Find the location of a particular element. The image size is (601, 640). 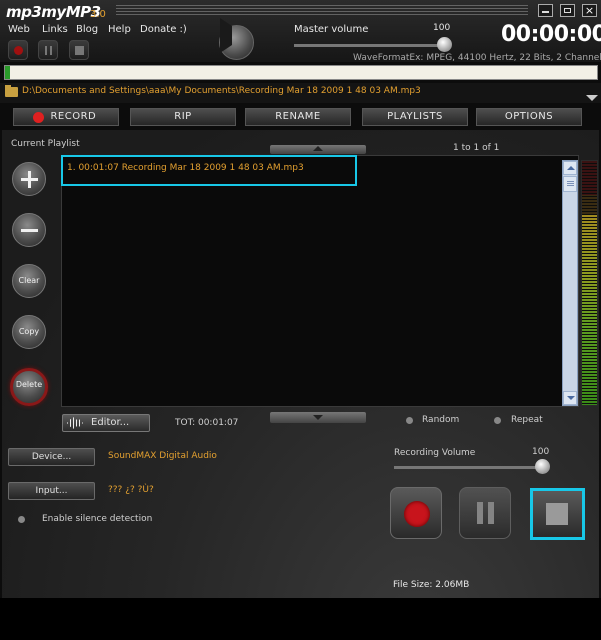

recording-volume-label: Recording Volume is located at coordinates (435, 453).